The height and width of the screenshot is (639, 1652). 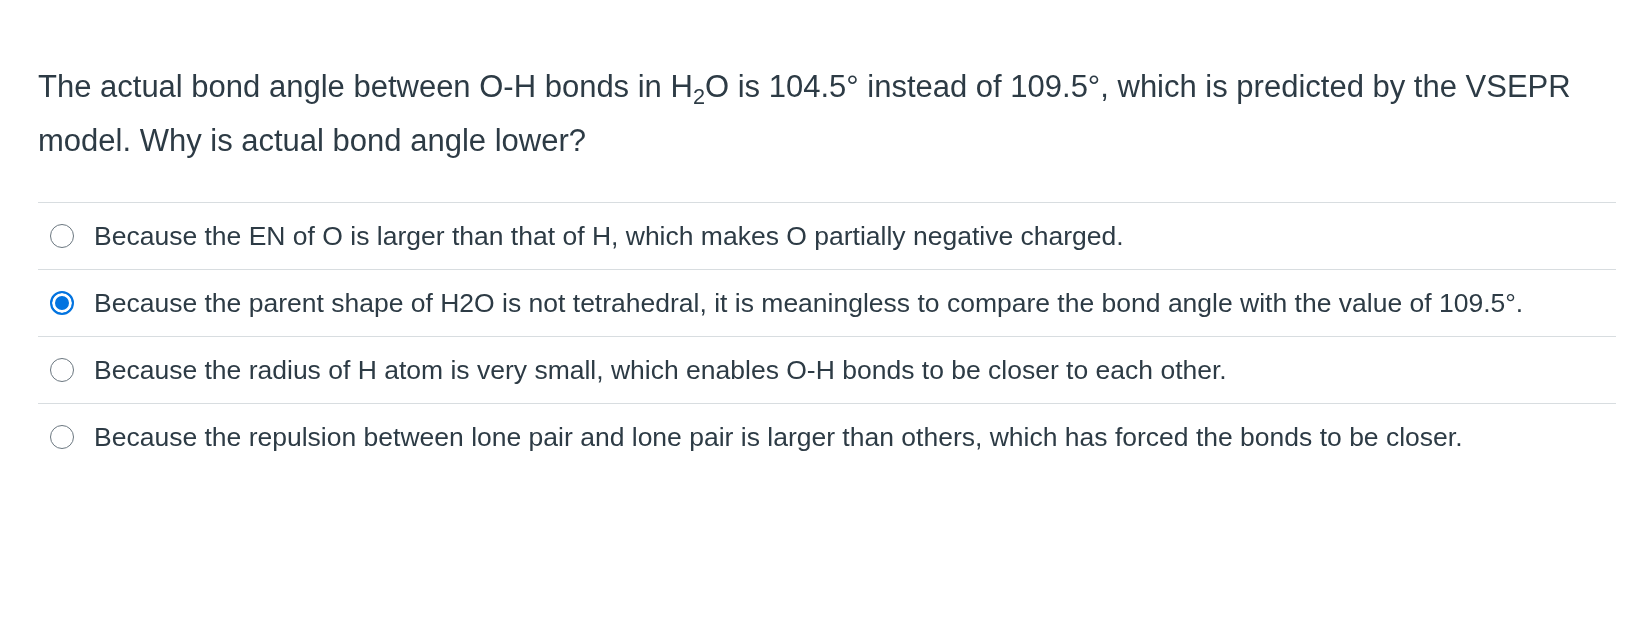 I want to click on option-text: Because the radius of H atom is very small, which enables O-H bonds to be closer to each other., so click(x=660, y=370).